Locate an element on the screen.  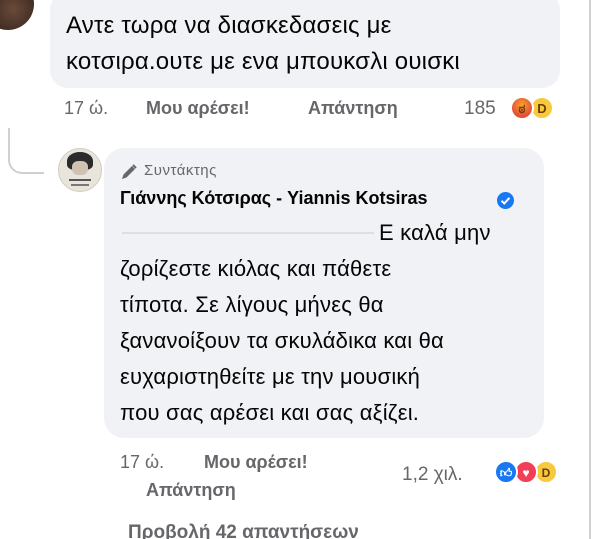
reply-text-line: ζορίζεστε κιόλας και πάθετε is located at coordinates (256, 268).